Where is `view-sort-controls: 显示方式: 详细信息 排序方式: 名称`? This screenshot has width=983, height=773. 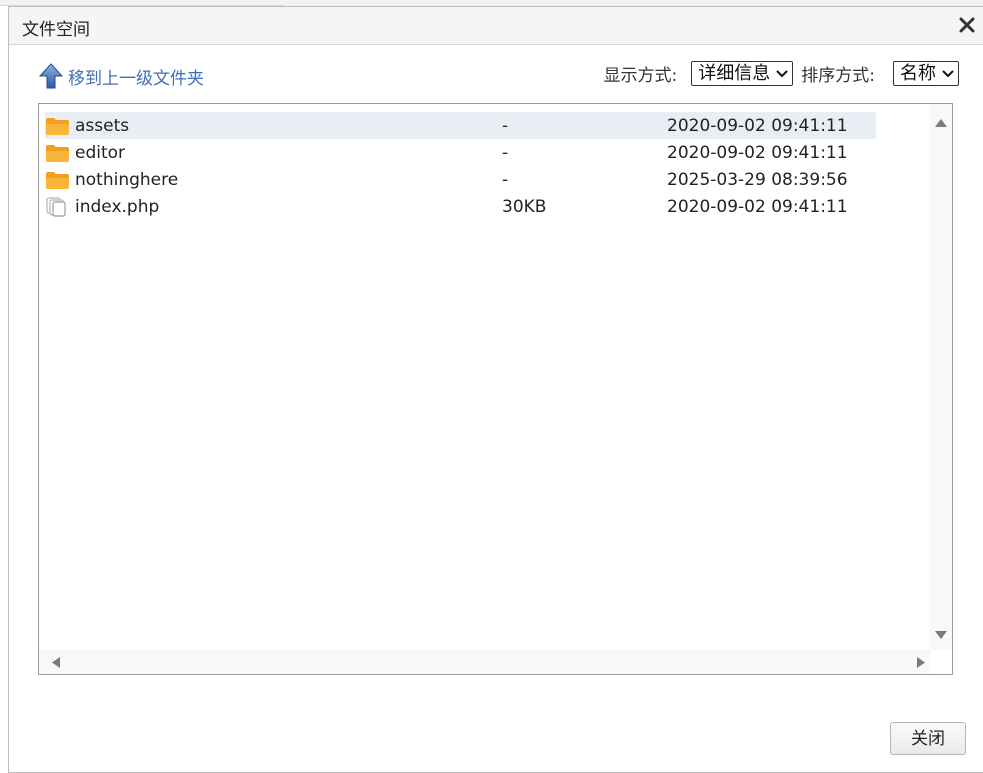 view-sort-controls: 显示方式: 详细信息 排序方式: 名称 is located at coordinates (781, 73).